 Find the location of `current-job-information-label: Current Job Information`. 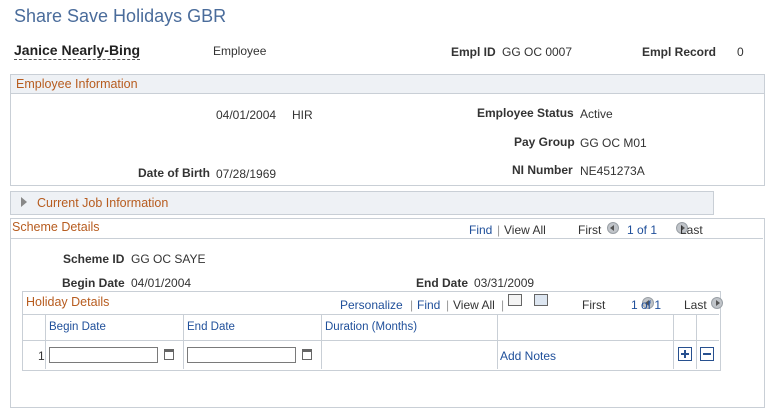

current-job-information-label: Current Job Information is located at coordinates (103, 203).